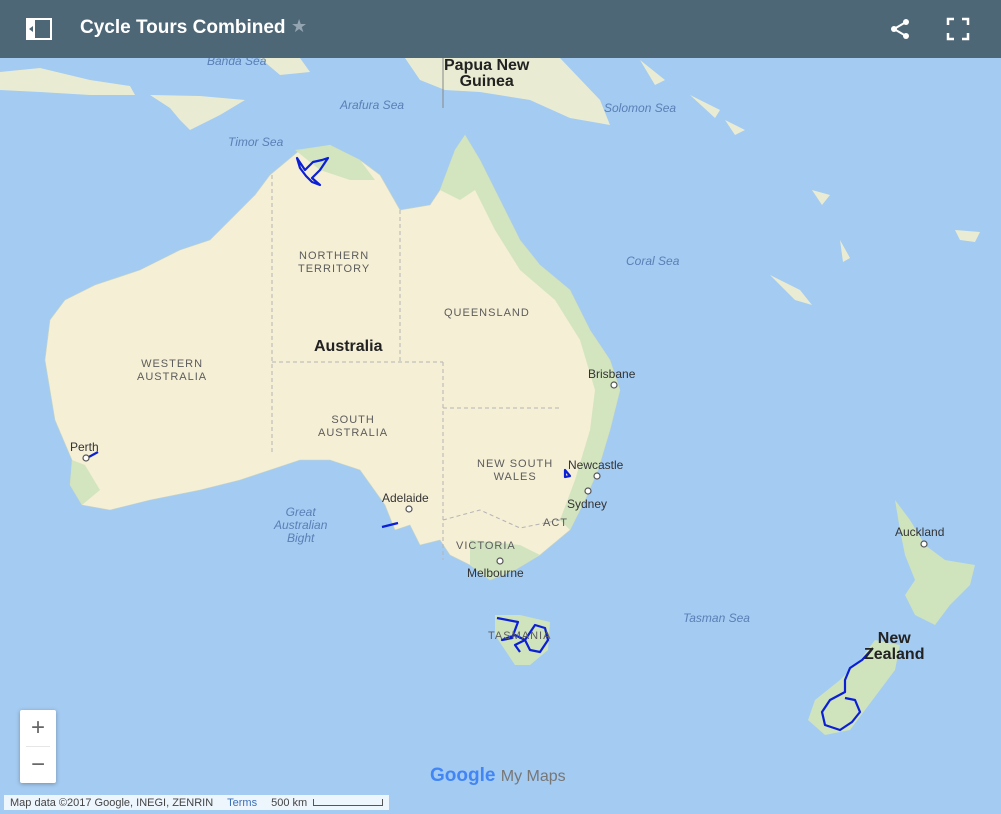  Describe the element at coordinates (920, 532) in the screenshot. I see `label-auckland: Auckland` at that location.